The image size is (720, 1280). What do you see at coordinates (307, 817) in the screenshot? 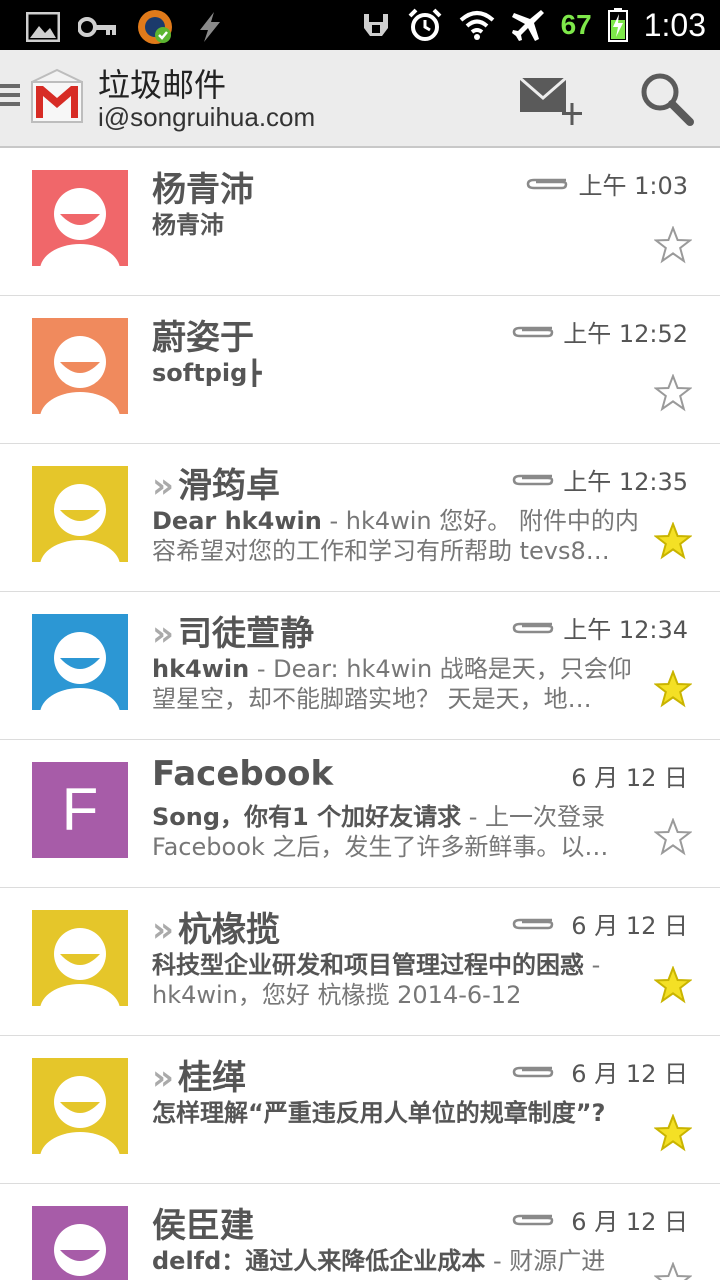
I see `email-subject: Song，你有1 个加好友请求` at bounding box center [307, 817].